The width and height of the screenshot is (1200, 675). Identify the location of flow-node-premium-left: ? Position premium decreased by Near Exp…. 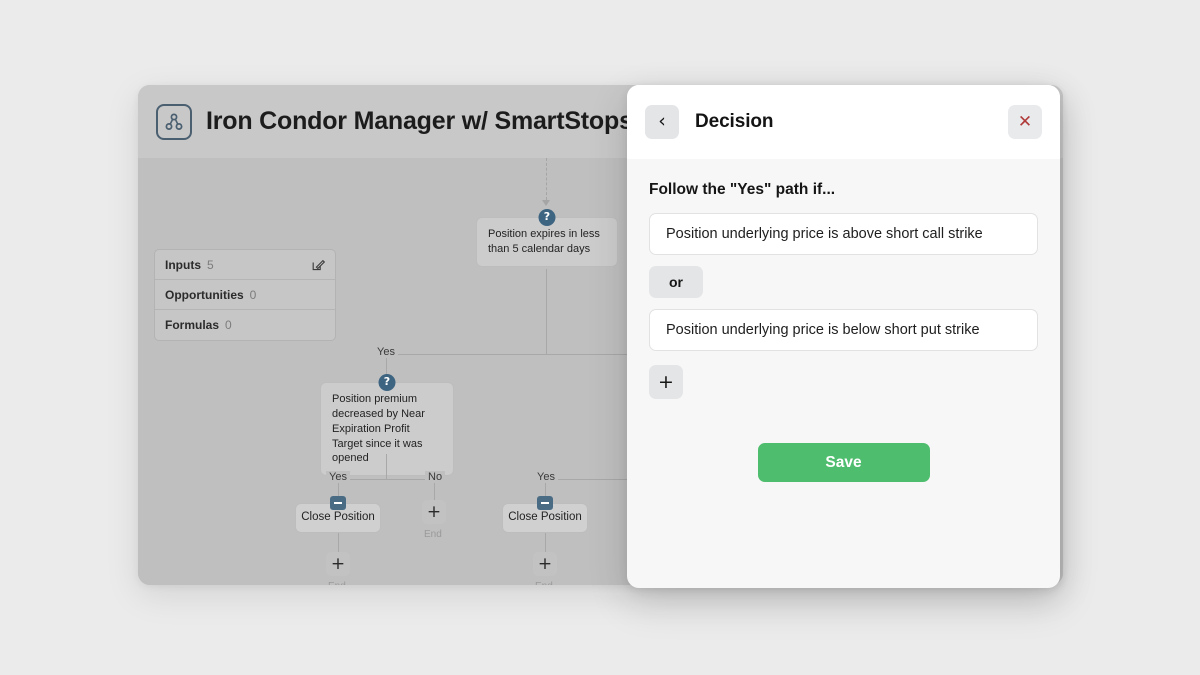
(387, 425).